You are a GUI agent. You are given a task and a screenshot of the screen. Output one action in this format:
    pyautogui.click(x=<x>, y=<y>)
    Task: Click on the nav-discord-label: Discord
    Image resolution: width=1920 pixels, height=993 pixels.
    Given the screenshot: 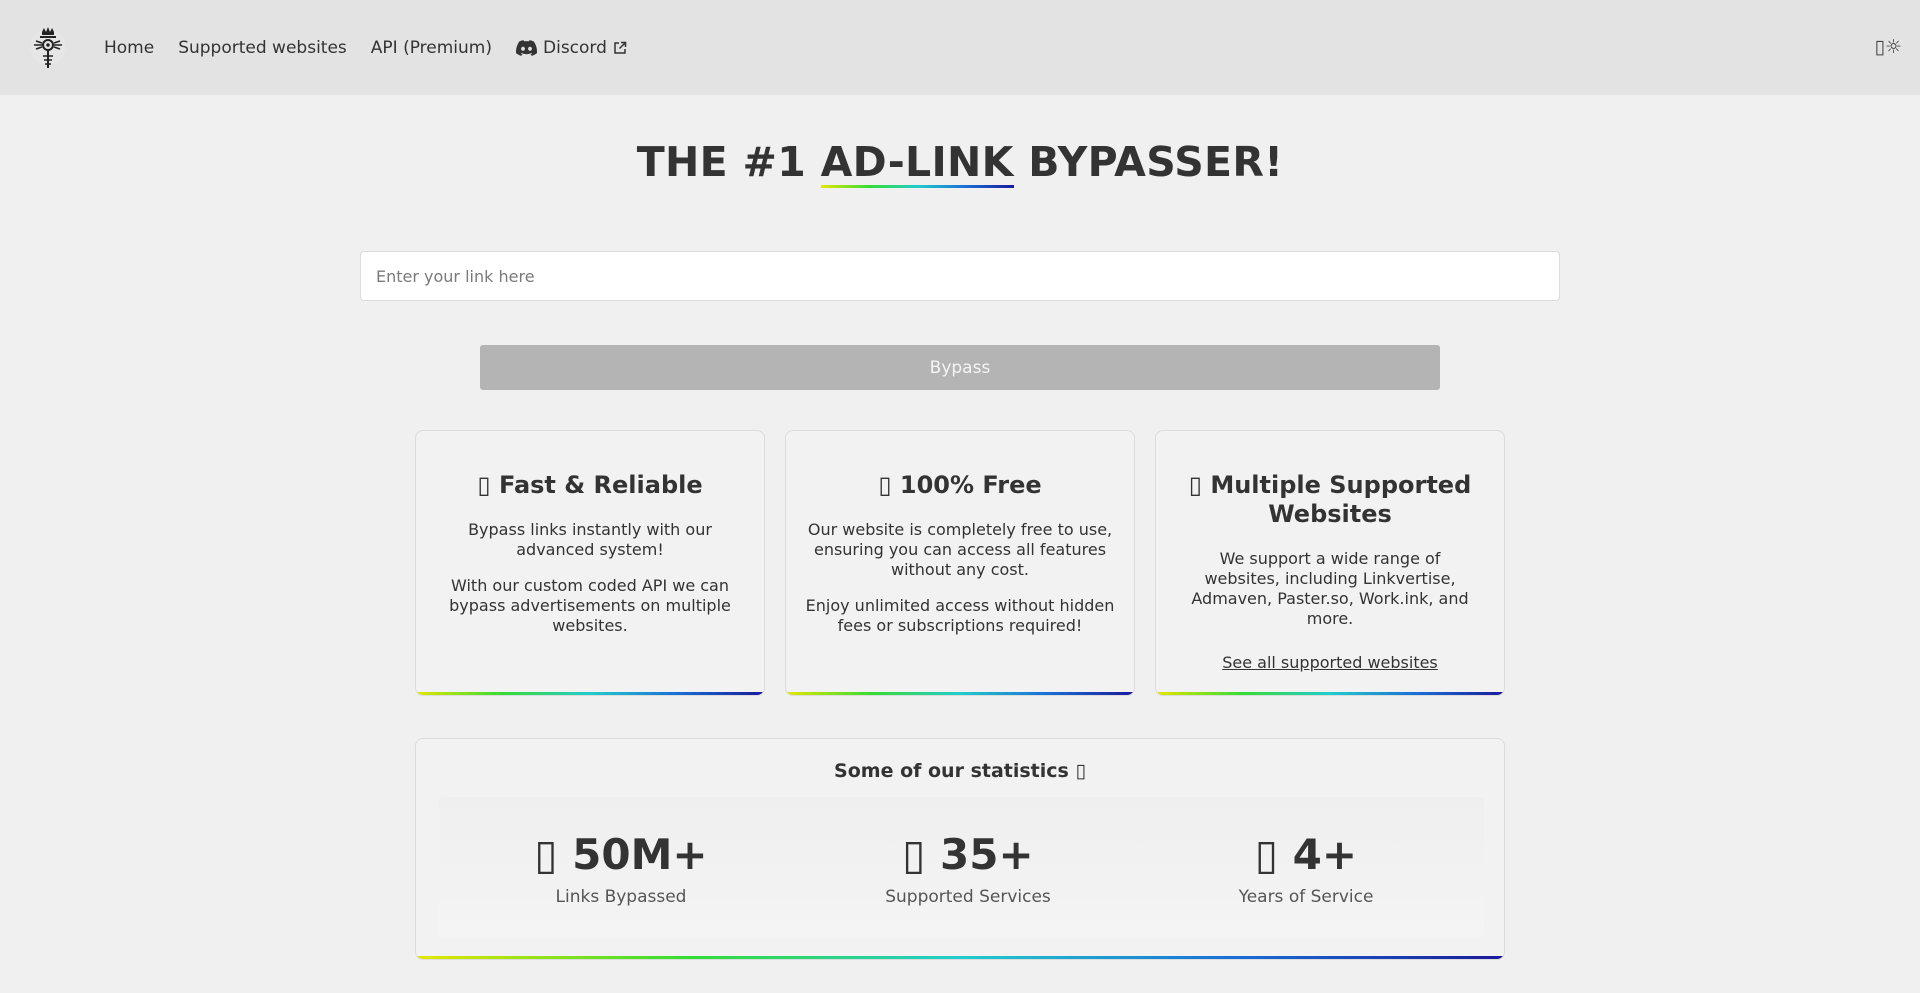 What is the action you would take?
    pyautogui.click(x=575, y=47)
    